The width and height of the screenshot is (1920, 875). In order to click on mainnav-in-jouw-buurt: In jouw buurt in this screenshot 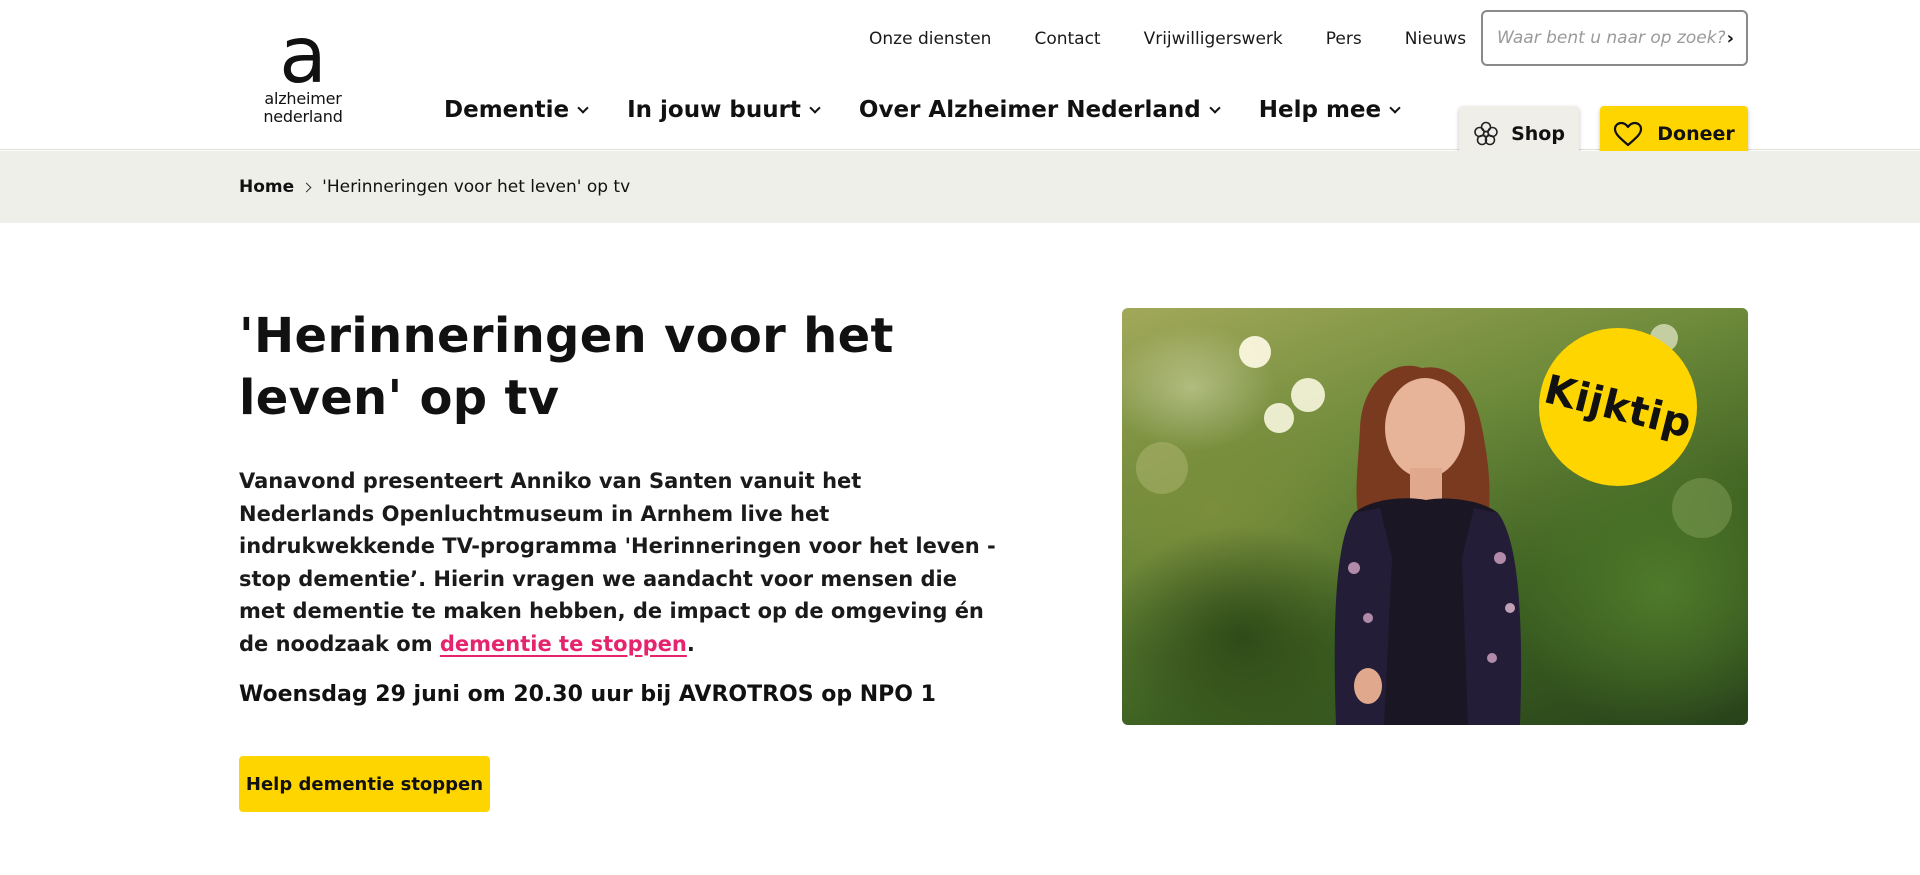, I will do `click(724, 110)`.